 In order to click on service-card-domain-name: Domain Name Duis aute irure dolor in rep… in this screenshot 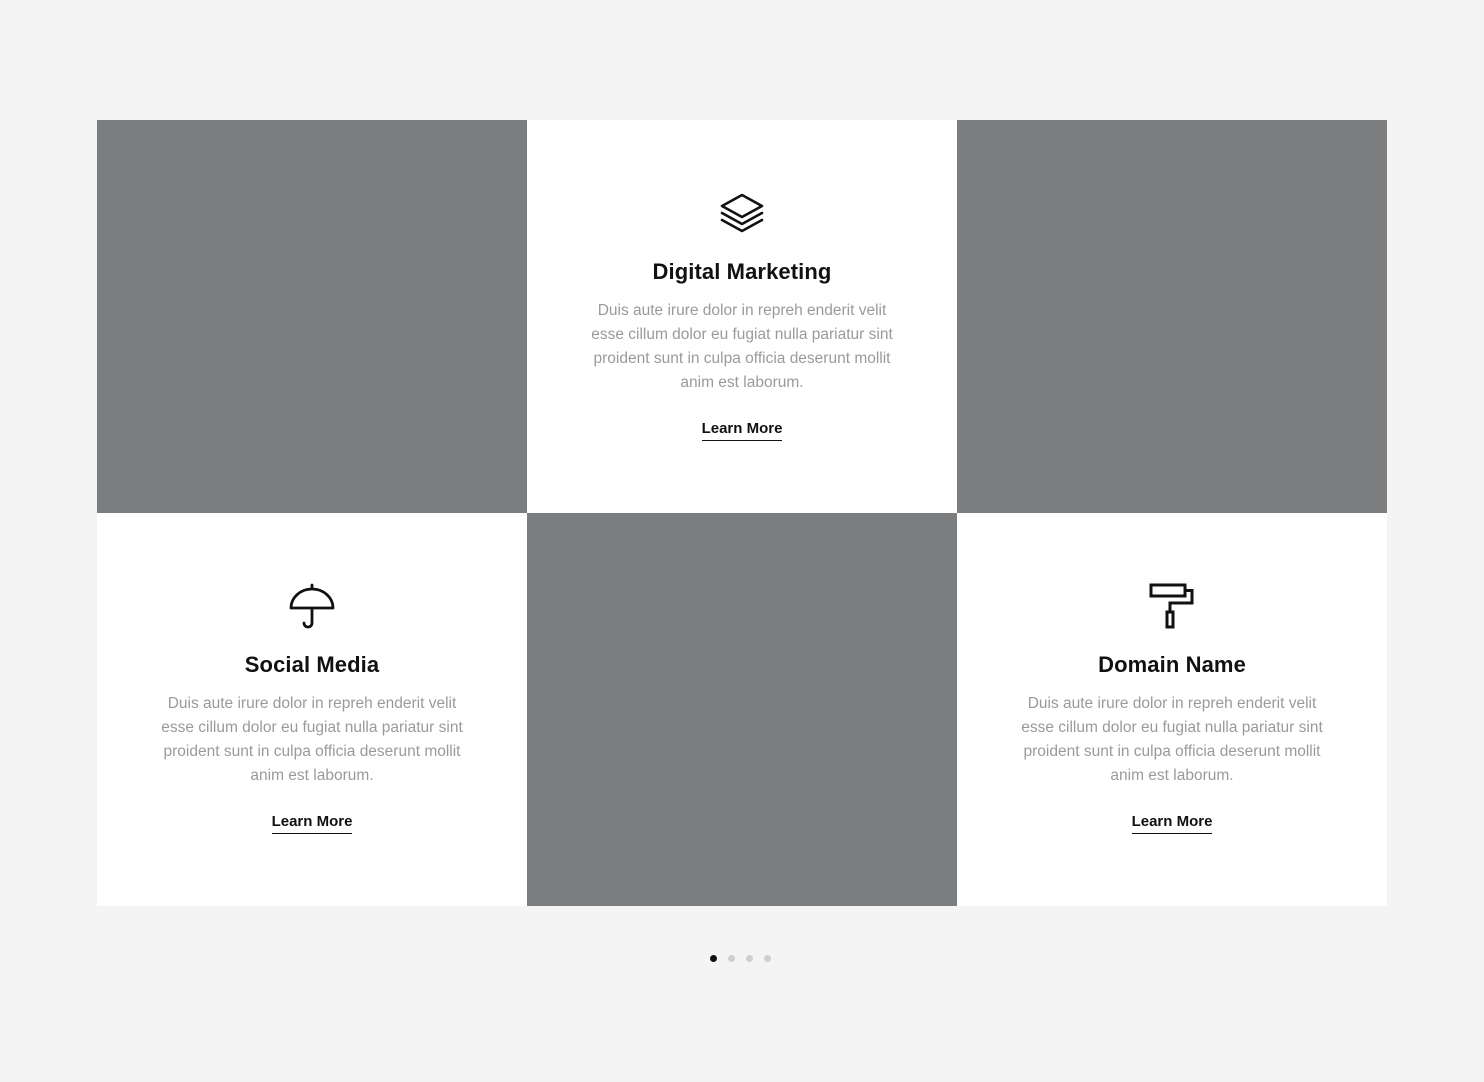, I will do `click(1172, 709)`.